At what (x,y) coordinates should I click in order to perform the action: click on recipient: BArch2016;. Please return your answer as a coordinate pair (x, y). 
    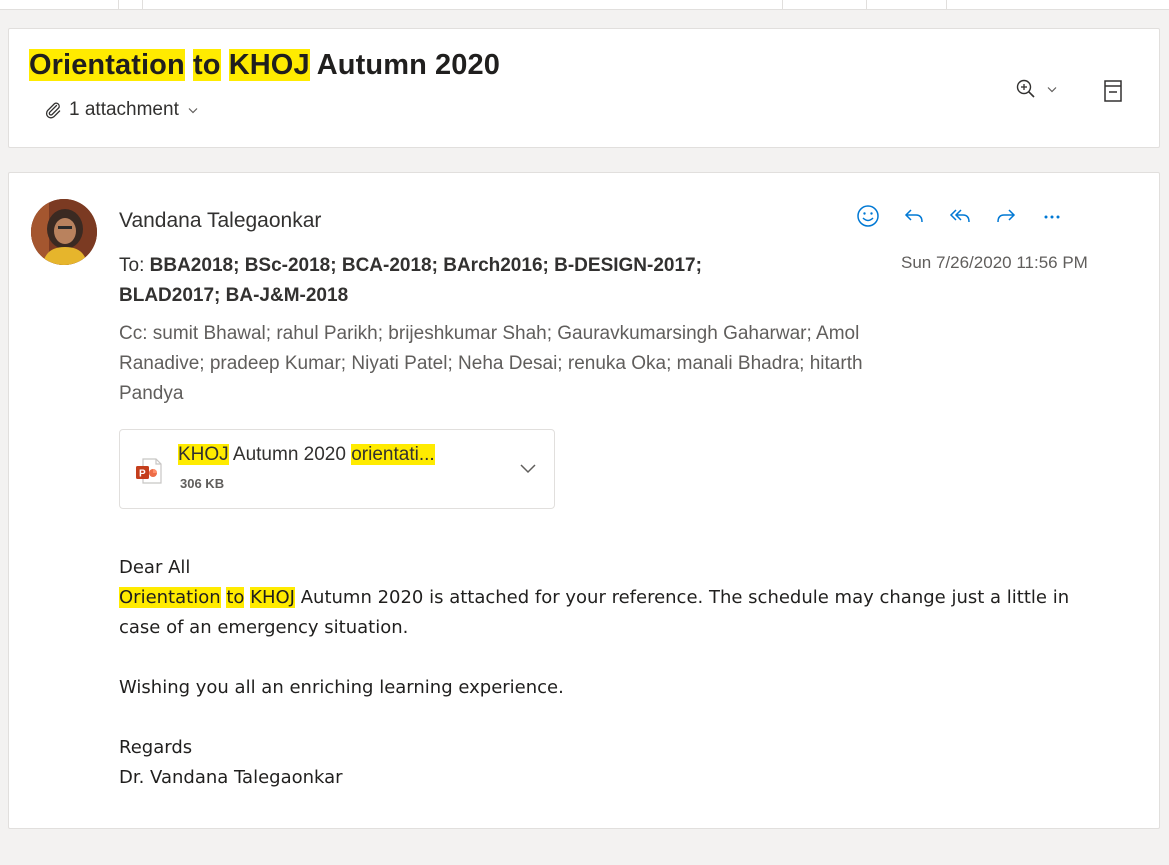
    Looking at the image, I should click on (496, 265).